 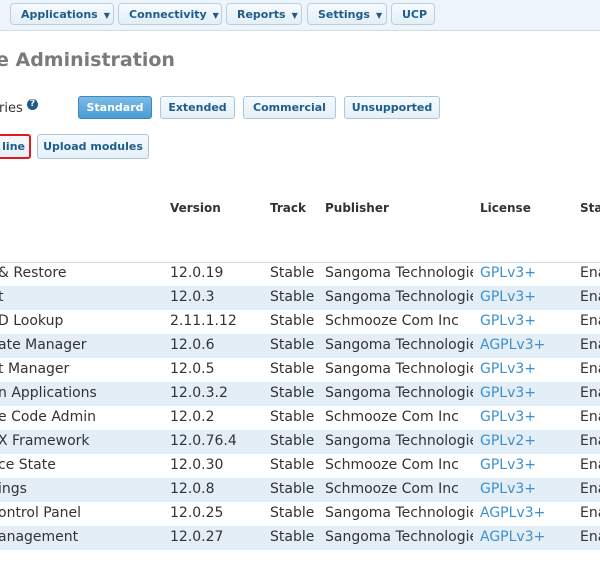 What do you see at coordinates (357, 208) in the screenshot?
I see `column-header-publisher: Publisher` at bounding box center [357, 208].